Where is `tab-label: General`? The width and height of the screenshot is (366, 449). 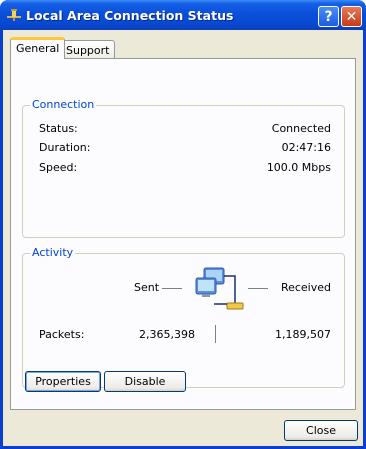
tab-label: General is located at coordinates (38, 48).